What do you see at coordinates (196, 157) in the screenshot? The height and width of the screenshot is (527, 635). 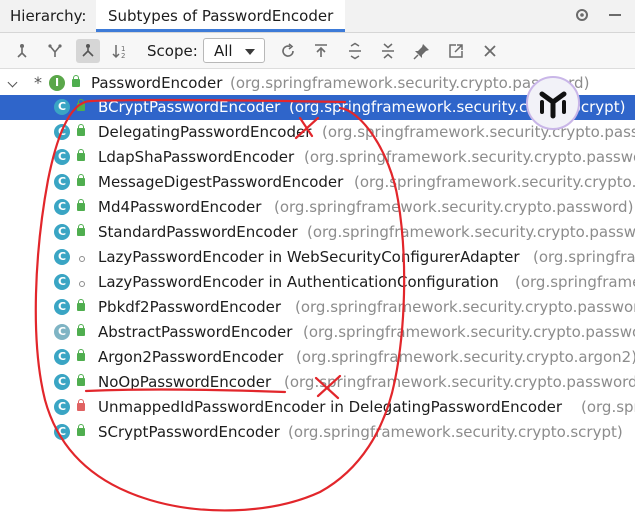 I see `class-name: LdapShaPasswordEncoder` at bounding box center [196, 157].